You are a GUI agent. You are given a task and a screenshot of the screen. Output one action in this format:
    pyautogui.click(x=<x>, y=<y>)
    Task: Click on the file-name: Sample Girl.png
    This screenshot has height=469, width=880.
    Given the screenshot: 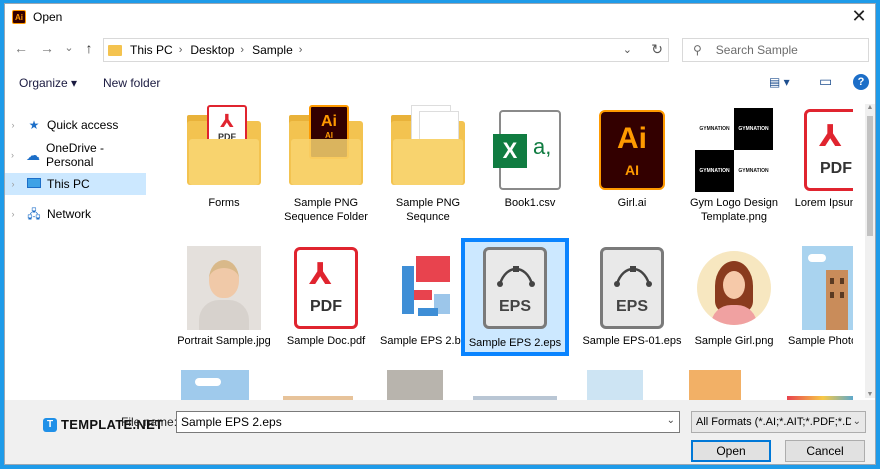 What is the action you would take?
    pyautogui.click(x=734, y=341)
    